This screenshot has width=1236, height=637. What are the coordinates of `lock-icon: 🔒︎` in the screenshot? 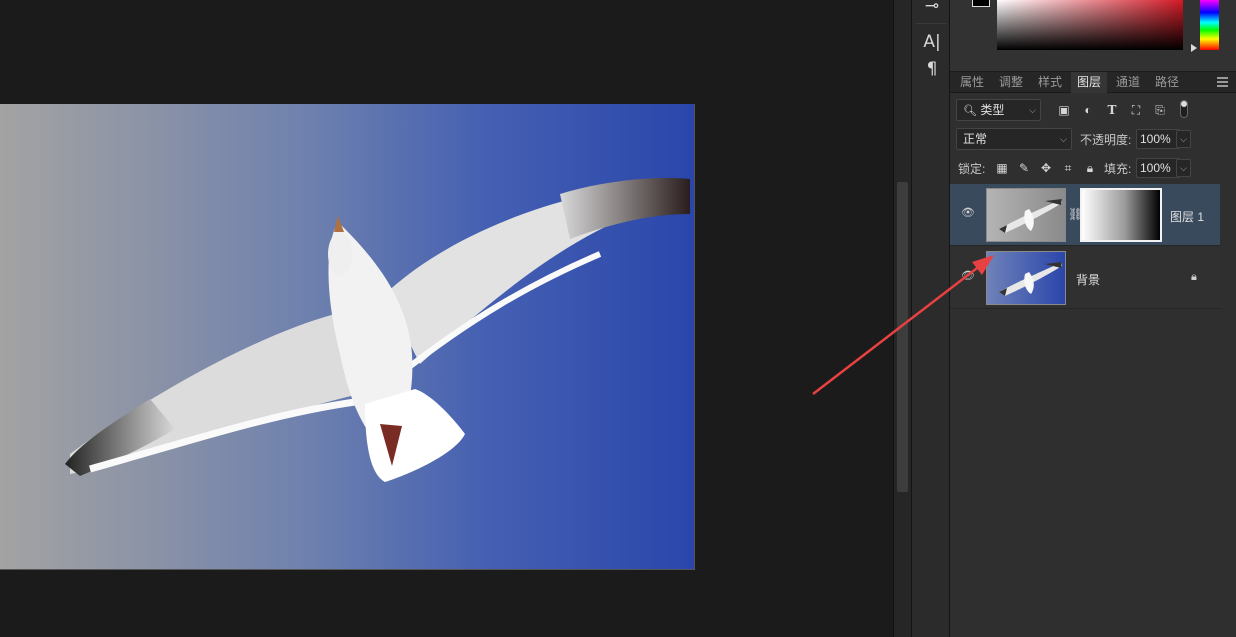 It's located at (1194, 277).